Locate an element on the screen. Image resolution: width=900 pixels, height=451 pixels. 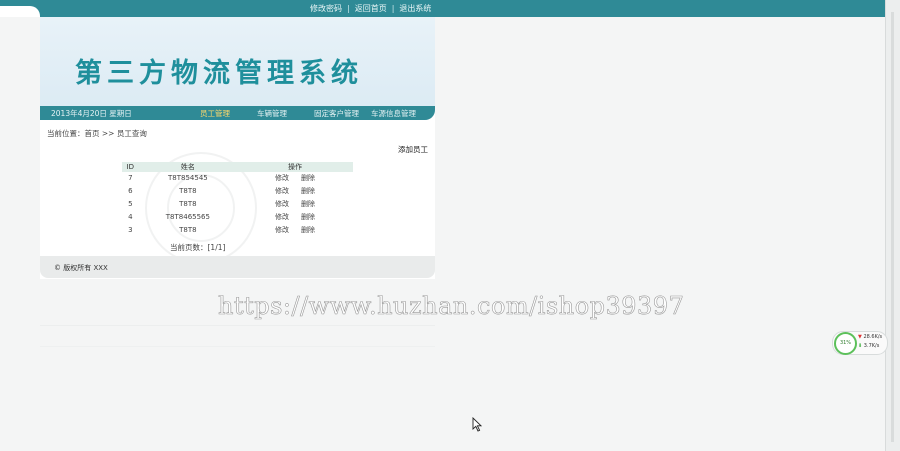
page-indicator: 当前页数：[1/1] is located at coordinates (198, 247).